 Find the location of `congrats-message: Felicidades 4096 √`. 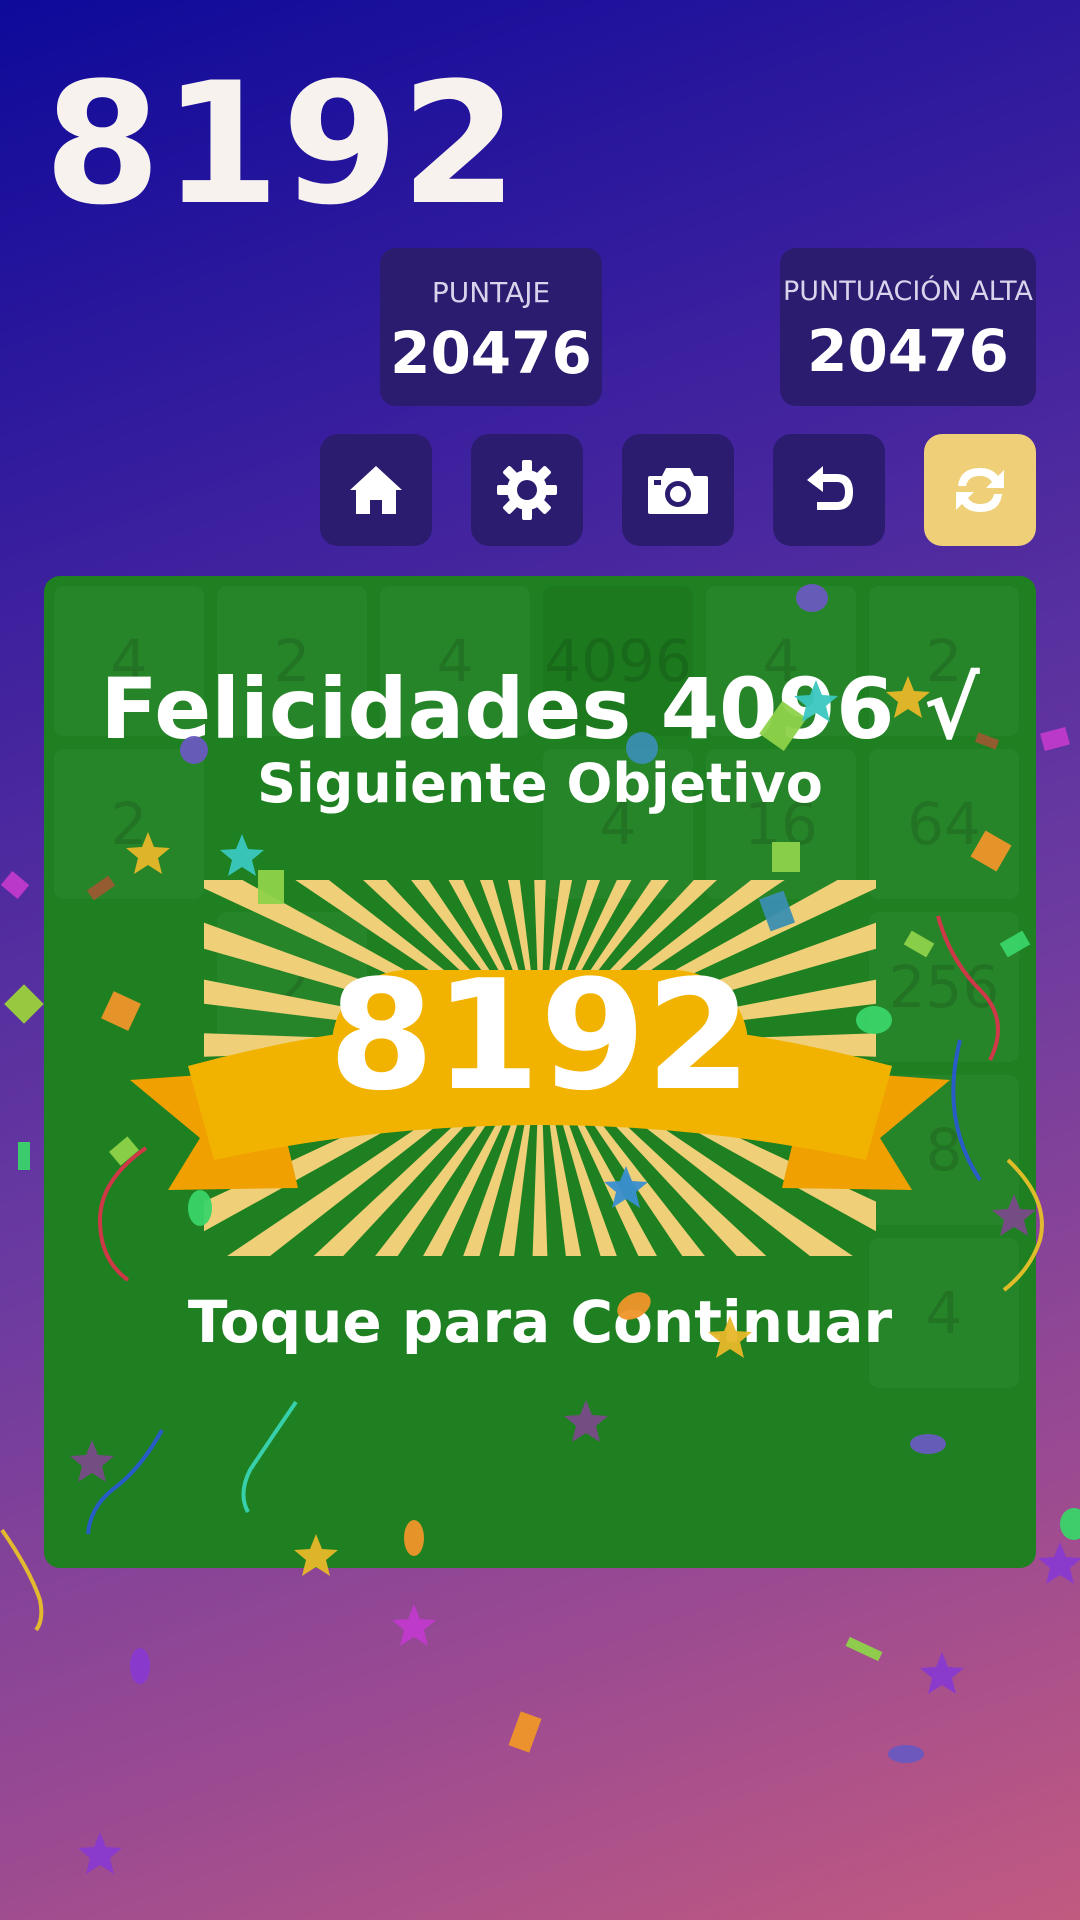

congrats-message: Felicidades 4096 √ is located at coordinates (540, 709).